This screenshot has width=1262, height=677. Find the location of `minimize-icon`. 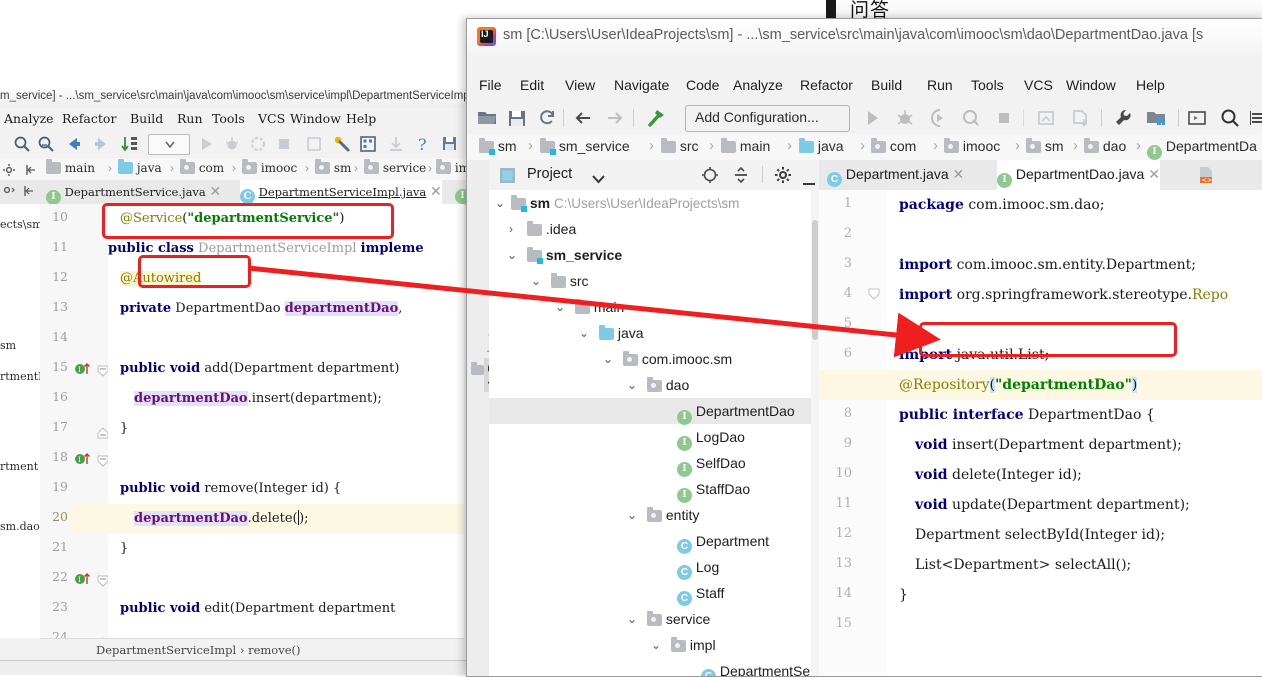

minimize-icon is located at coordinates (809, 182).